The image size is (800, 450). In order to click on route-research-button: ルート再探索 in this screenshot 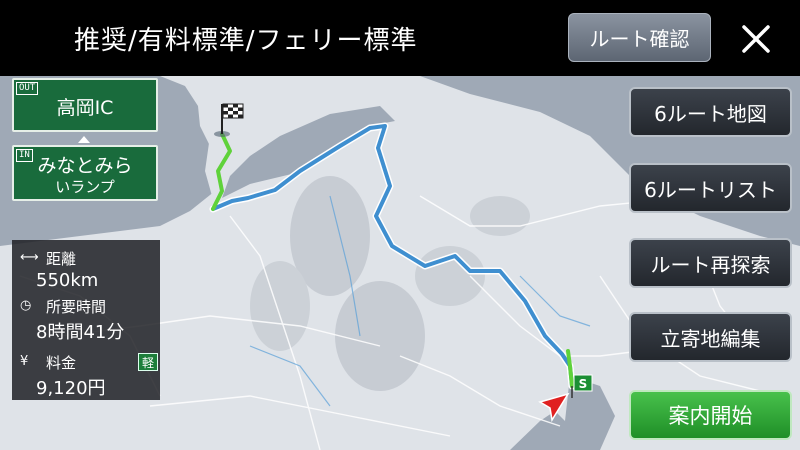, I will do `click(710, 263)`.